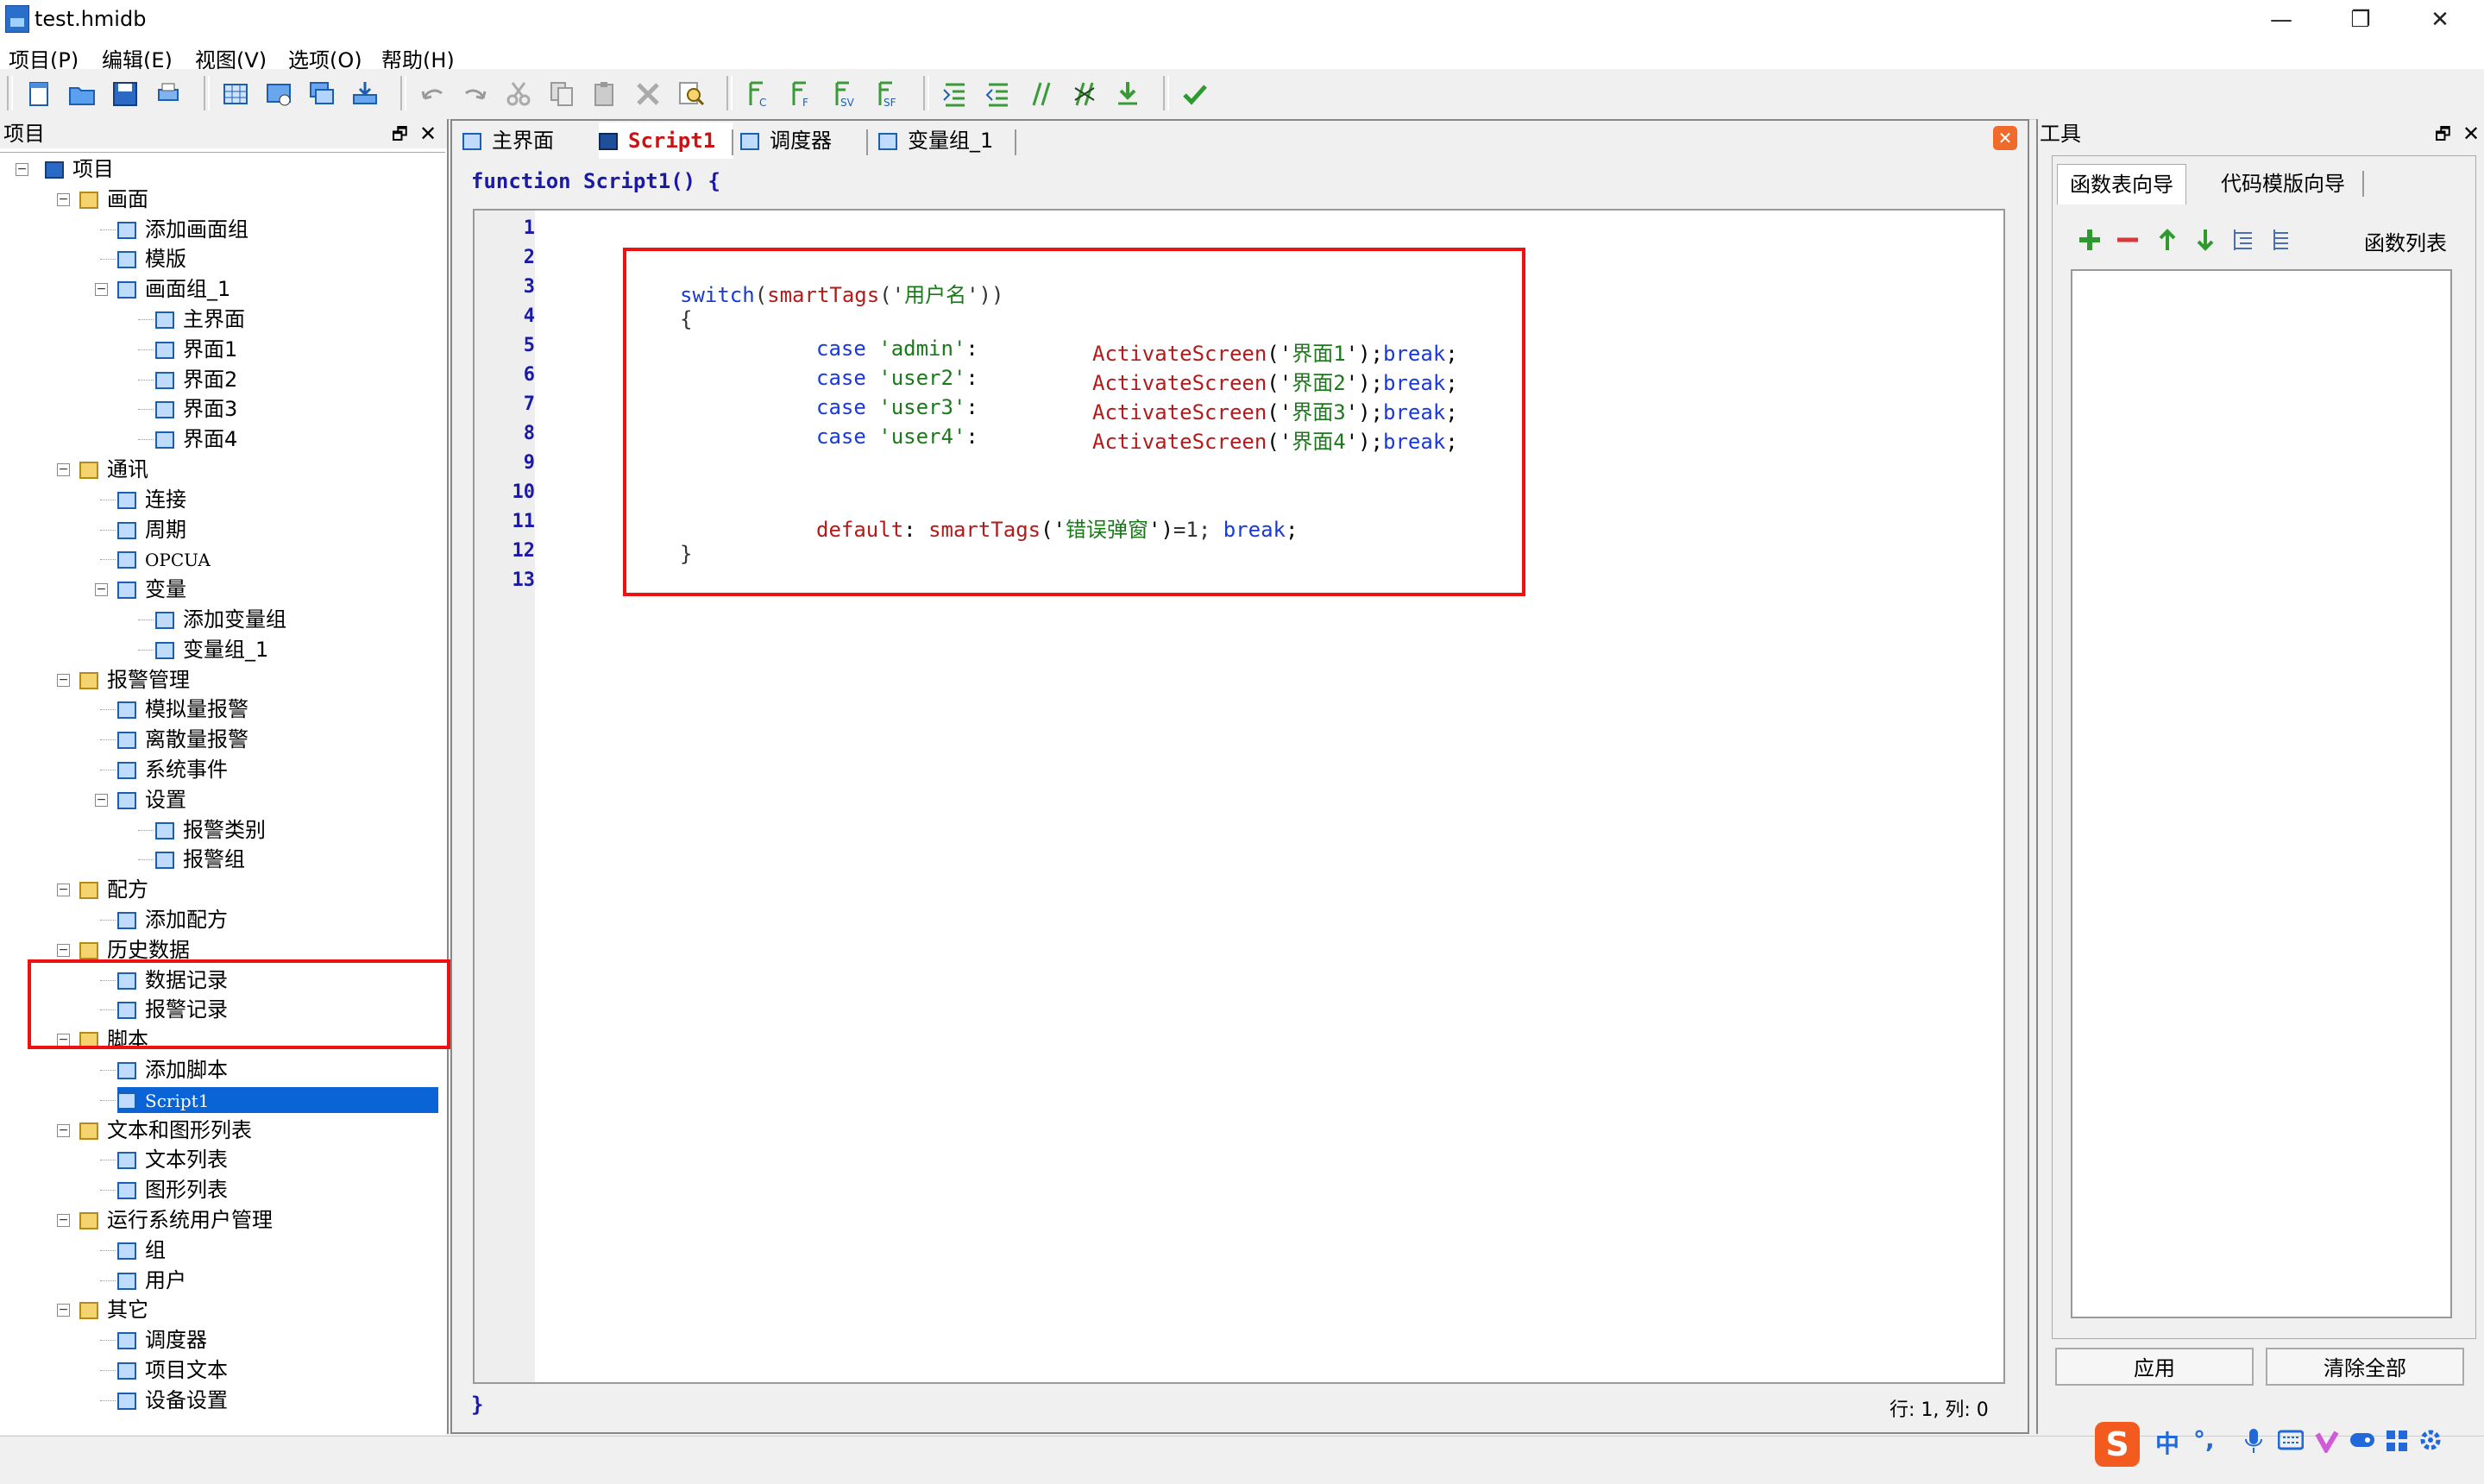  I want to click on screen-grid-icon, so click(235, 94).